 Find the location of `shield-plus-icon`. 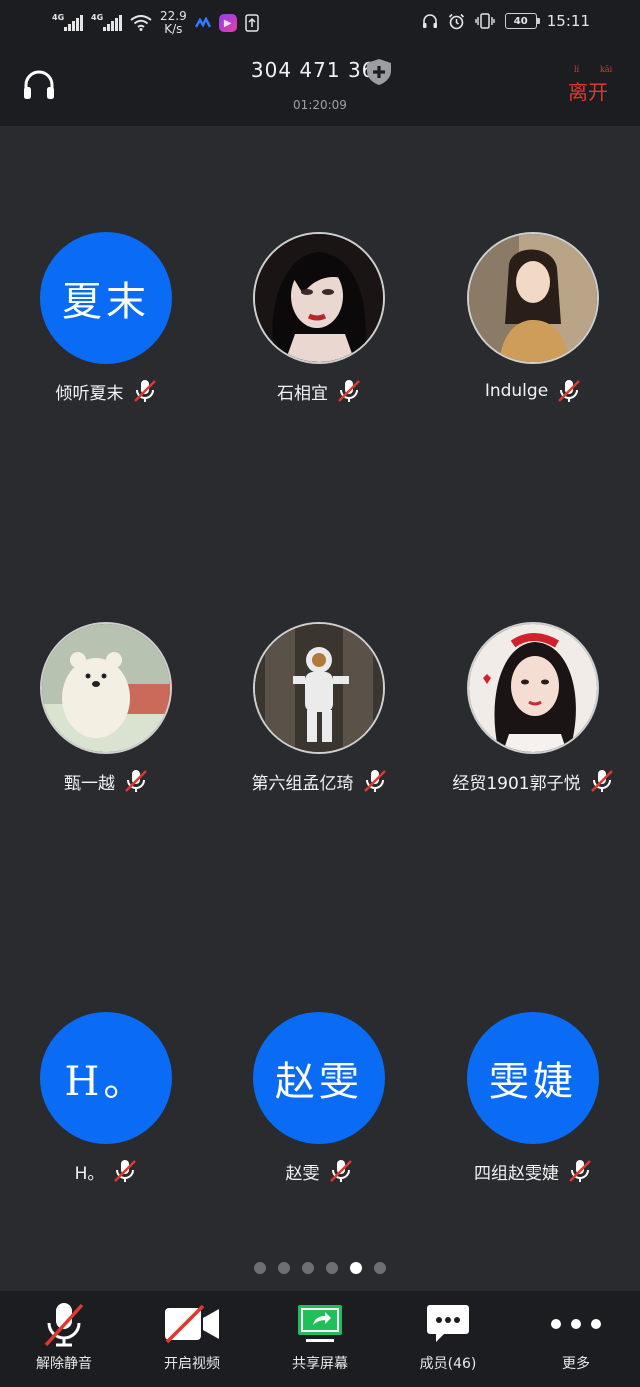

shield-plus-icon is located at coordinates (379, 72).